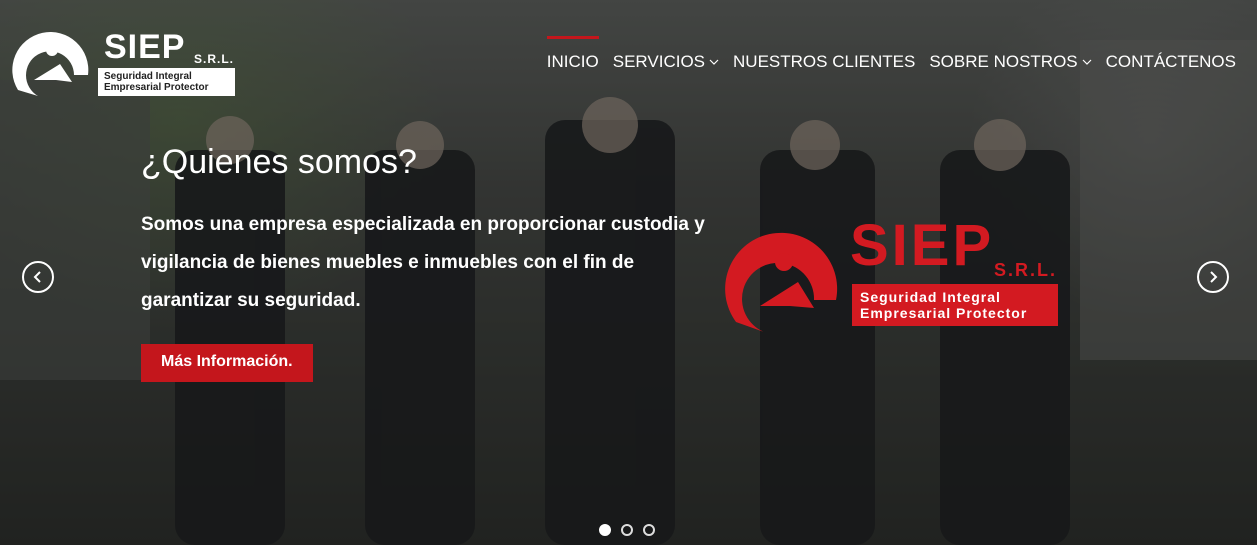 The width and height of the screenshot is (1257, 545). Describe the element at coordinates (944, 313) in the screenshot. I see `hero-brand-tagline-line-2: Empresarial Protector` at that location.